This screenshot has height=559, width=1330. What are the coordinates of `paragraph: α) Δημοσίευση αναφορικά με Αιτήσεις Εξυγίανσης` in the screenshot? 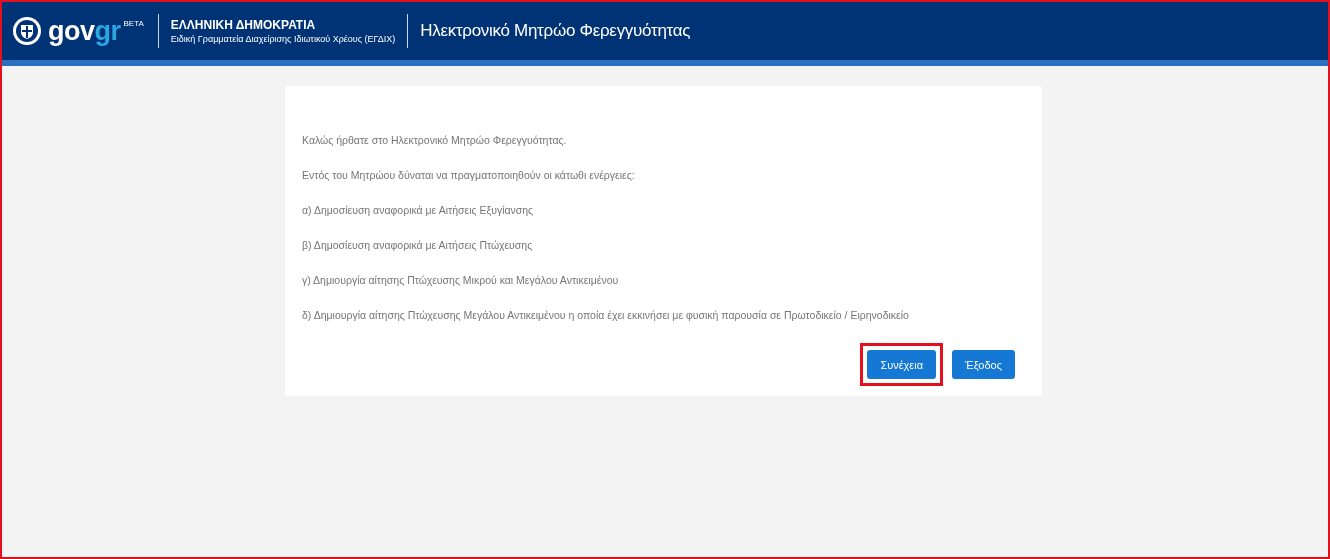 It's located at (418, 210).